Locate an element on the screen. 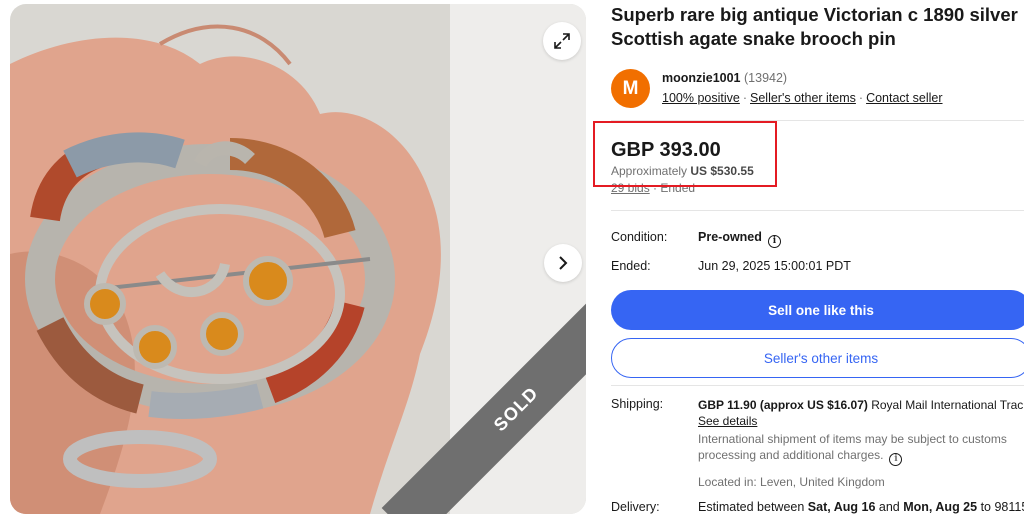 This screenshot has width=1024, height=520. ended-value: Jun 29, 2025 15:00:01 PDT is located at coordinates (774, 266).